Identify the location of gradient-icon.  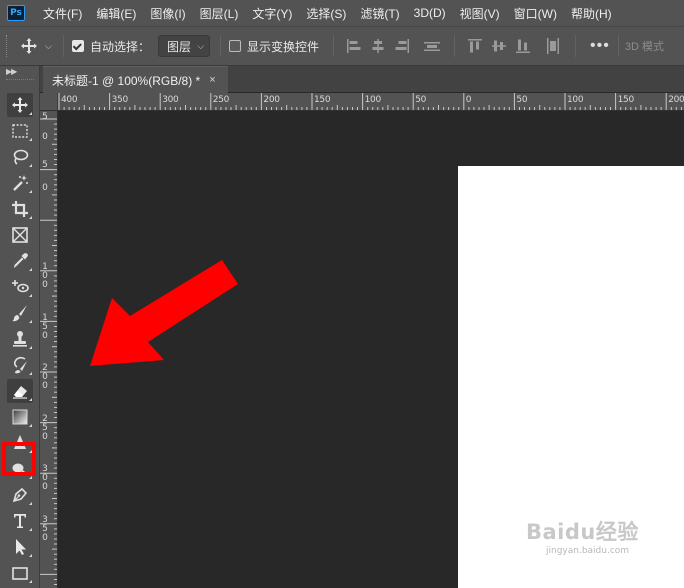
(20, 417).